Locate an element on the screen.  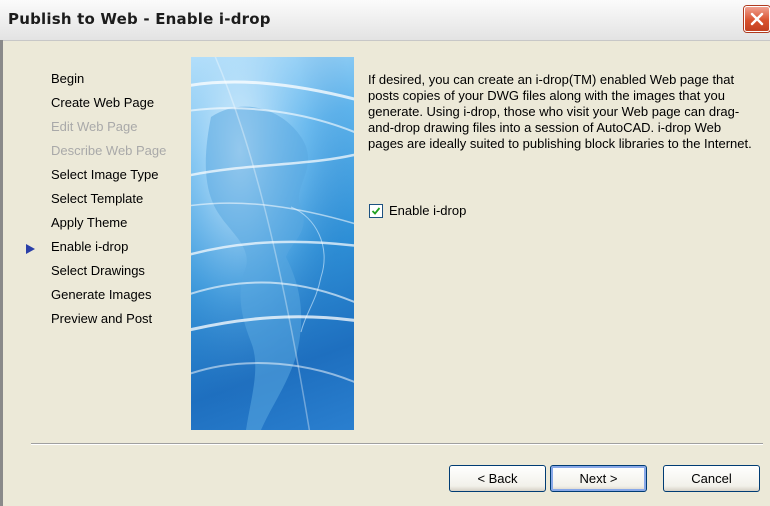
divider is located at coordinates (397, 444).